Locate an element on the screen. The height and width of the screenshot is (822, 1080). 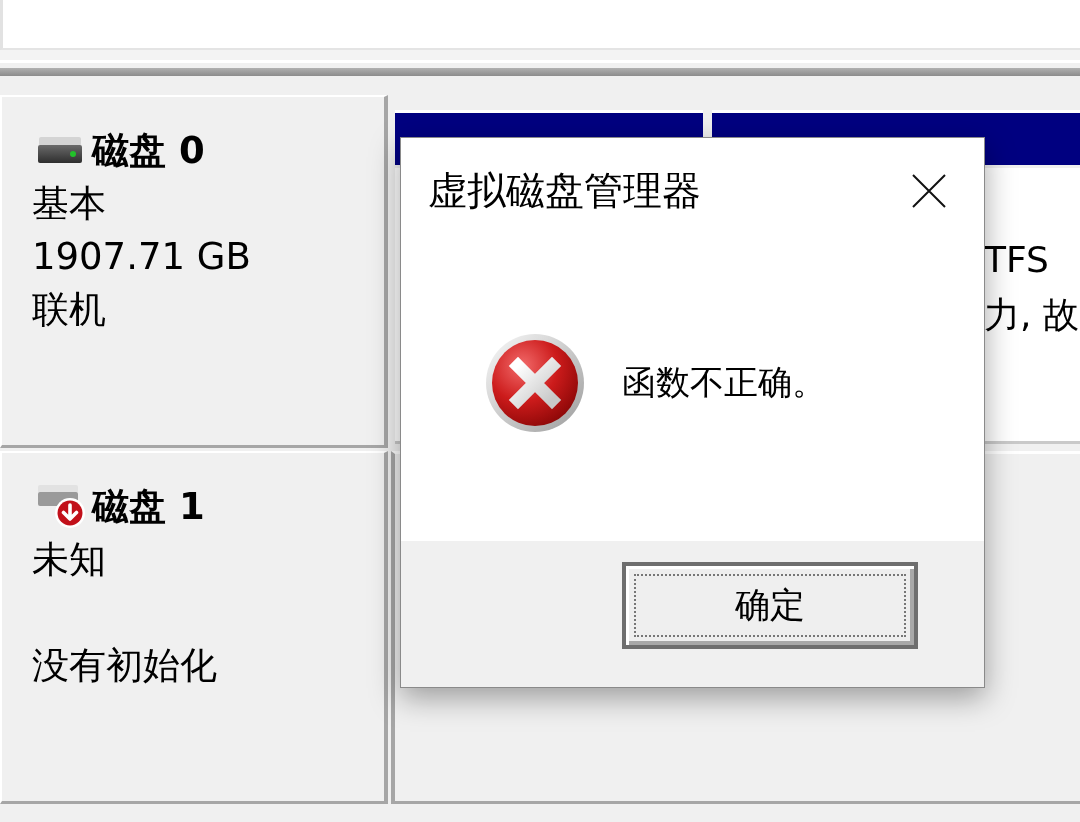
disk-status: 没有初始化 is located at coordinates (125, 666).